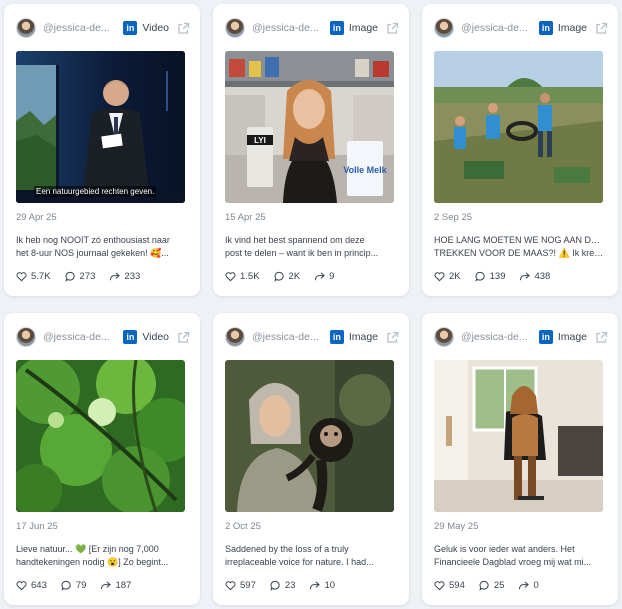 The width and height of the screenshot is (622, 609). What do you see at coordinates (248, 585) in the screenshot?
I see `likes-count: 597` at bounding box center [248, 585].